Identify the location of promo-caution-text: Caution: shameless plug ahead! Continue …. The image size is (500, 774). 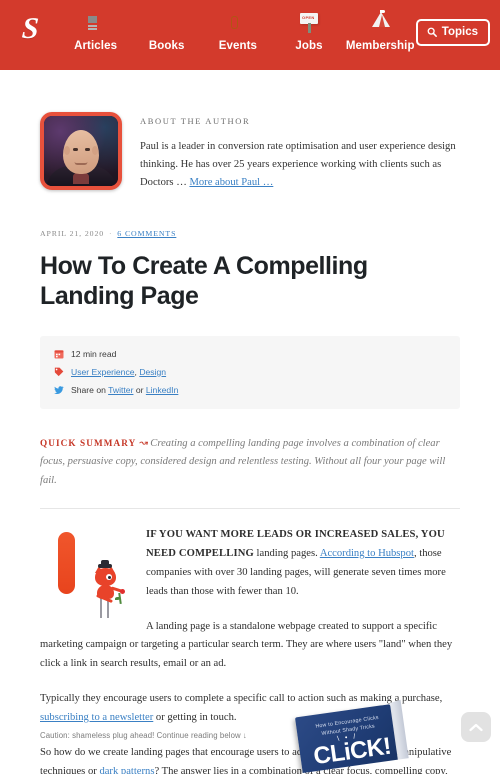
(144, 735).